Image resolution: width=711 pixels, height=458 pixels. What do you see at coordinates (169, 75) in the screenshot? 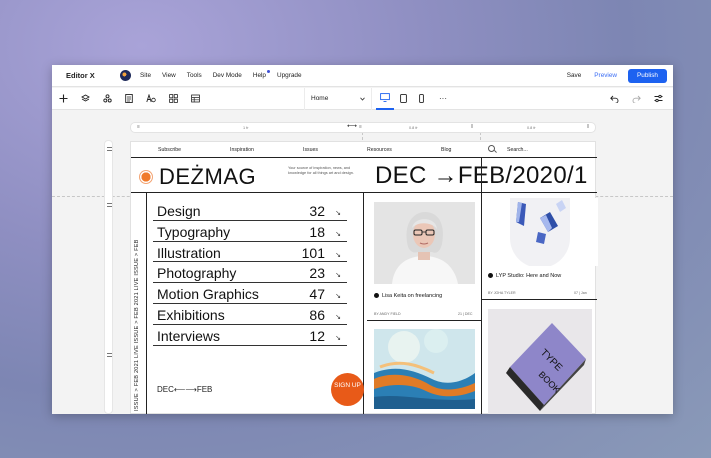
I see `menu-view: View` at bounding box center [169, 75].